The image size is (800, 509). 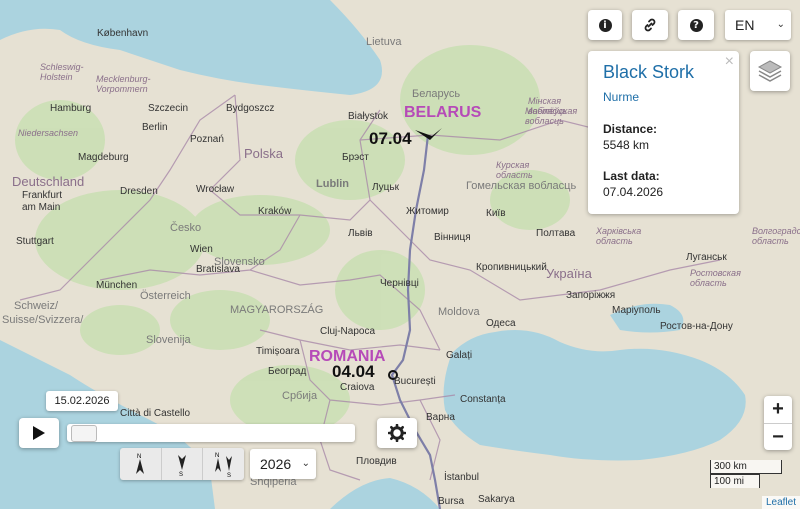 I want to click on city-label: Stuttgart, so click(x=35, y=241).